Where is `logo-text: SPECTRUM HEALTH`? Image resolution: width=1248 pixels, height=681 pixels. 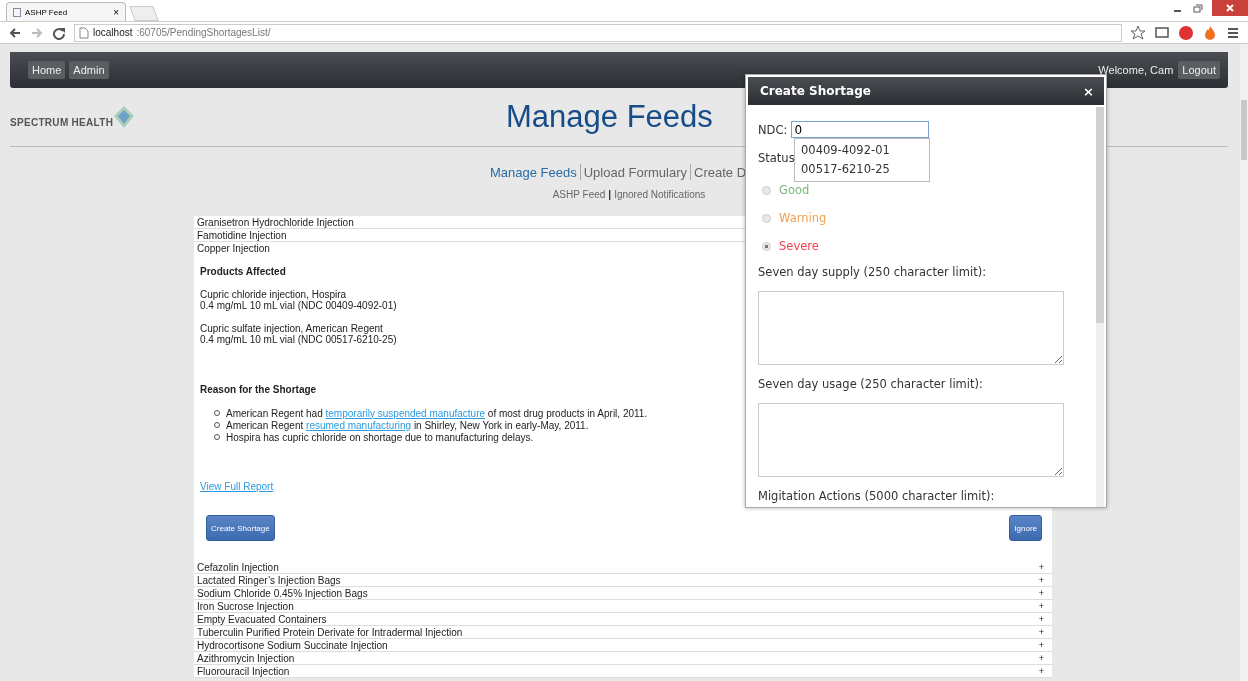 logo-text: SPECTRUM HEALTH is located at coordinates (62, 122).